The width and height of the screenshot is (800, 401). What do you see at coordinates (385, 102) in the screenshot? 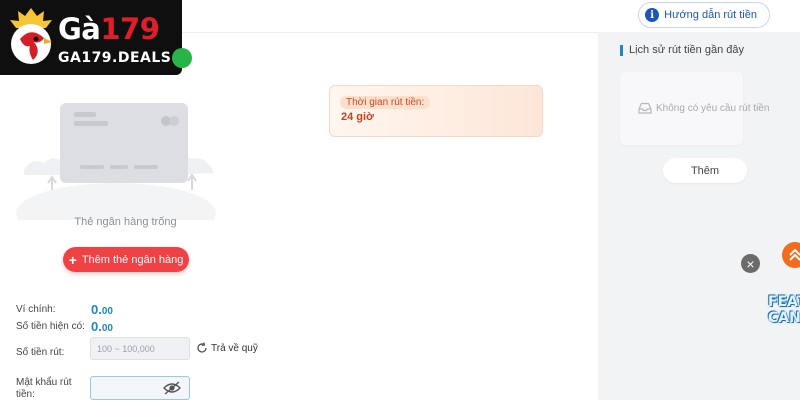
I see `withdraw-time-label: Thời gian rút tiền:` at bounding box center [385, 102].